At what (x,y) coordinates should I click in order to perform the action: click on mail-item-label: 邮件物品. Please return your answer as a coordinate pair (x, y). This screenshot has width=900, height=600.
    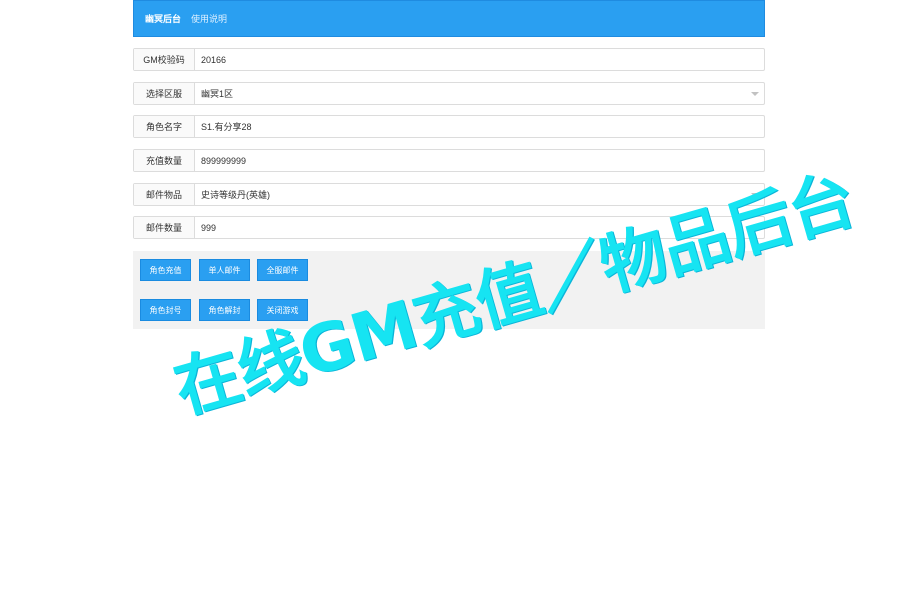
    Looking at the image, I should click on (164, 194).